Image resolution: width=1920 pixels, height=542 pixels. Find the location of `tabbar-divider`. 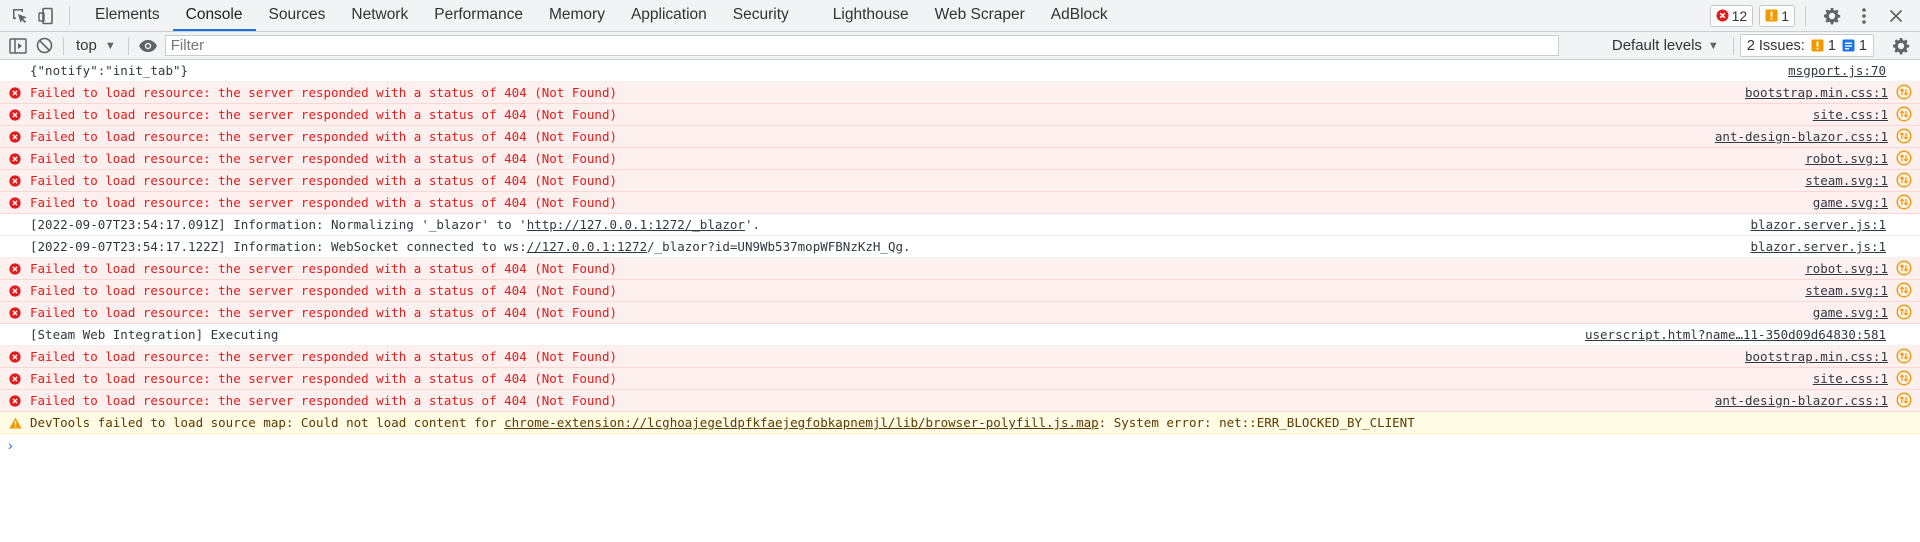

tabbar-divider is located at coordinates (69, 15).